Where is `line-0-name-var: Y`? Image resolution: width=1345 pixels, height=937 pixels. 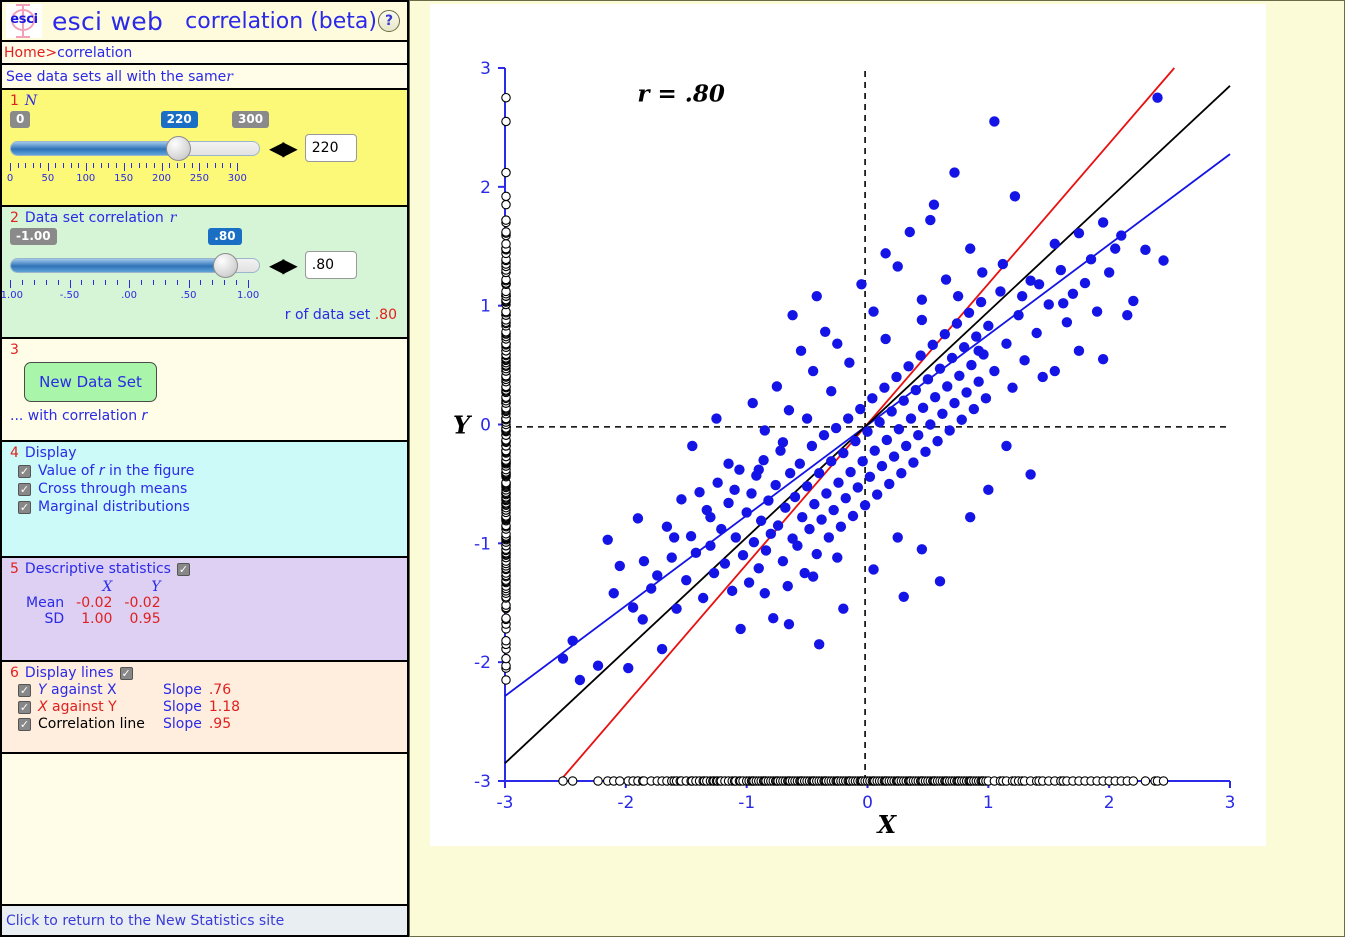 line-0-name-var: Y is located at coordinates (42, 690).